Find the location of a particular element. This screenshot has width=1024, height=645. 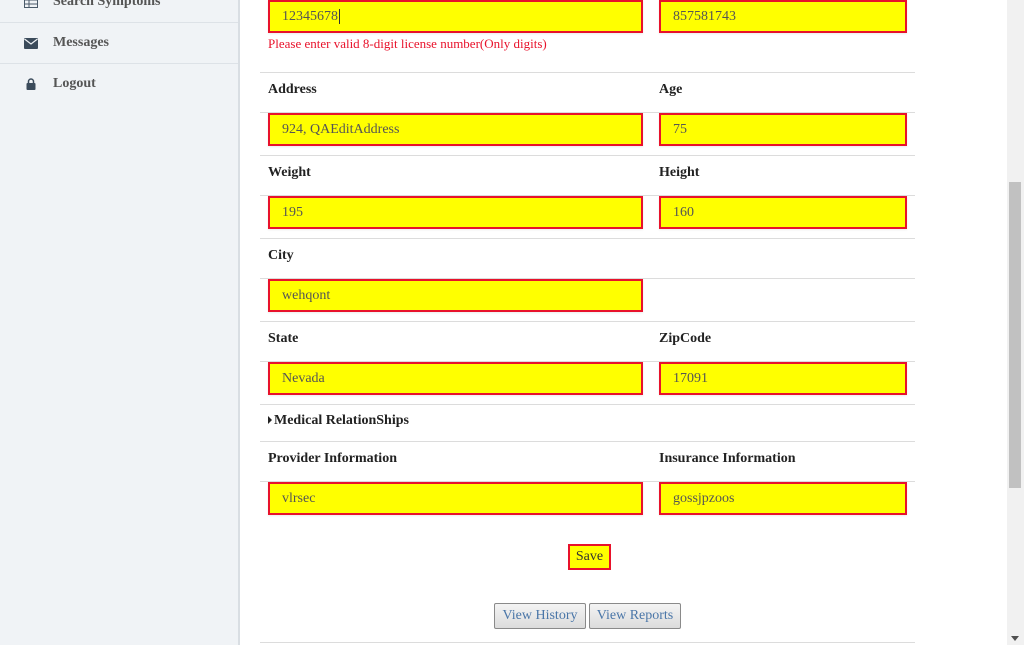

envelope-icon is located at coordinates (31, 43).